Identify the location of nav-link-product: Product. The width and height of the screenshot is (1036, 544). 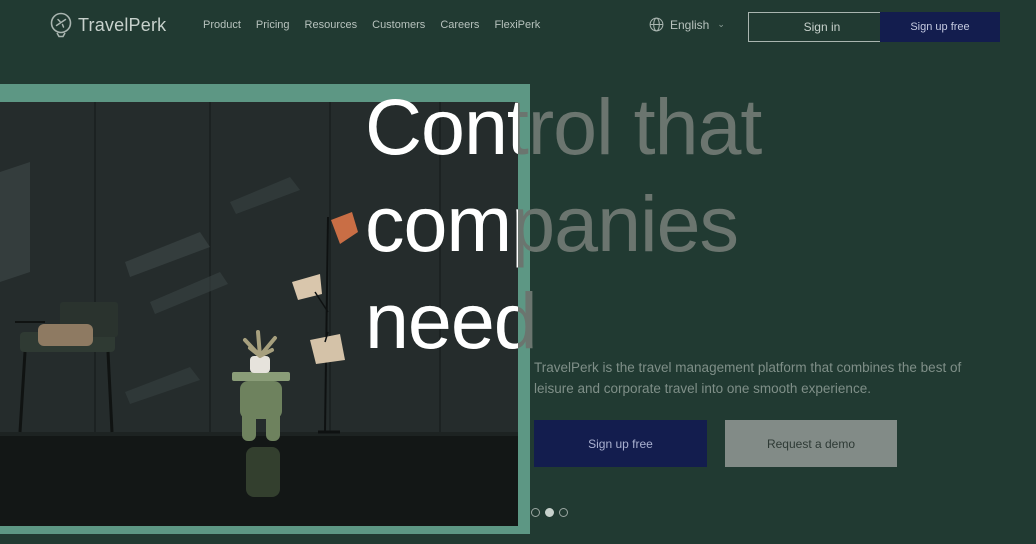
(222, 25).